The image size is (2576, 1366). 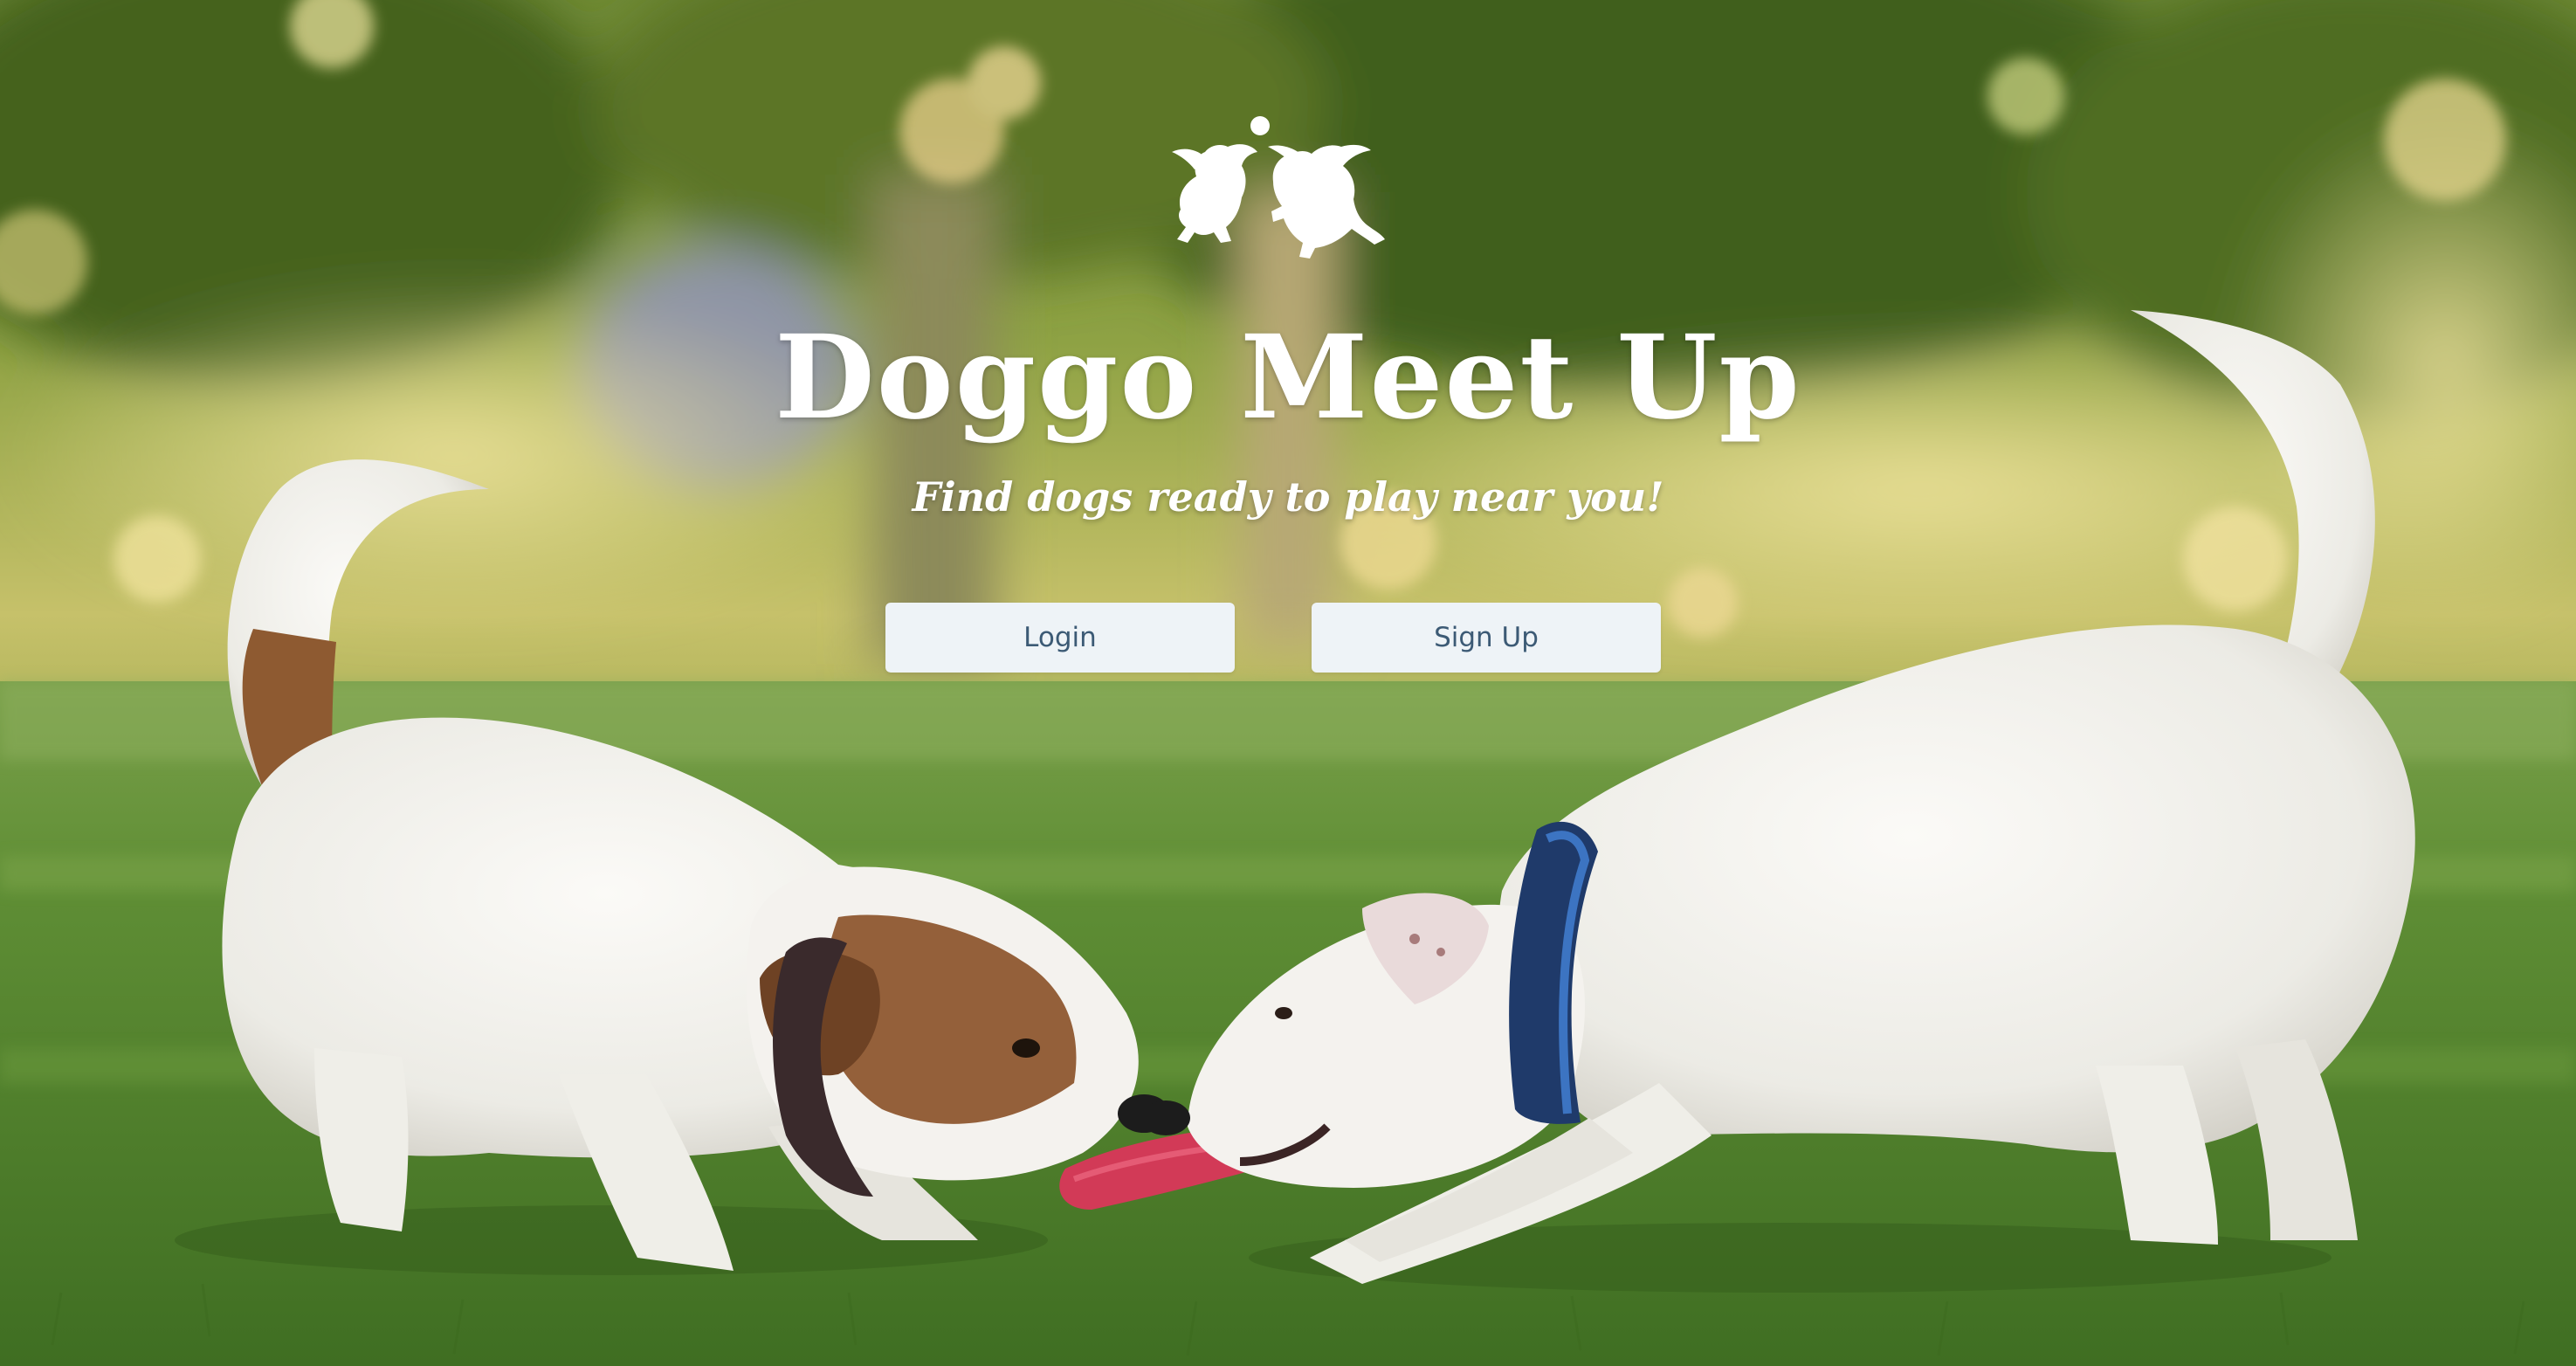 I want to click on two-dogs-playing-ball-icon, so click(x=1278, y=187).